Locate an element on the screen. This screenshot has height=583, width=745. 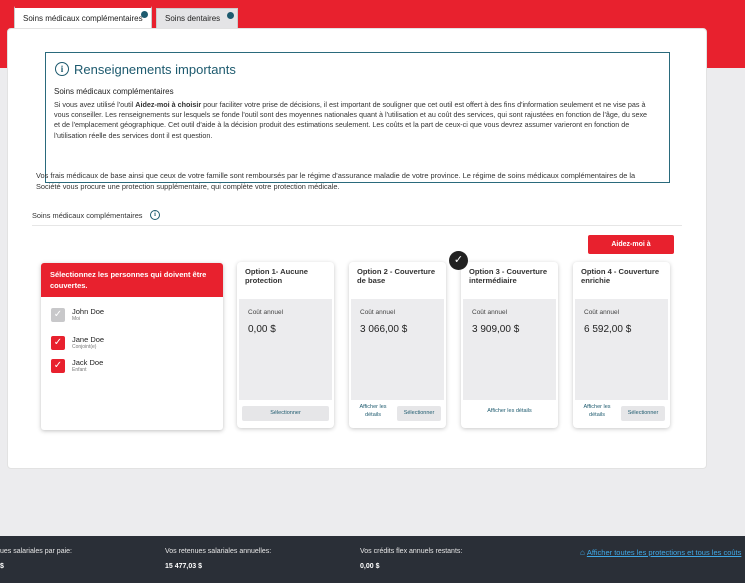
tab-soins-dentaires: Soins dentaires is located at coordinates (197, 18).